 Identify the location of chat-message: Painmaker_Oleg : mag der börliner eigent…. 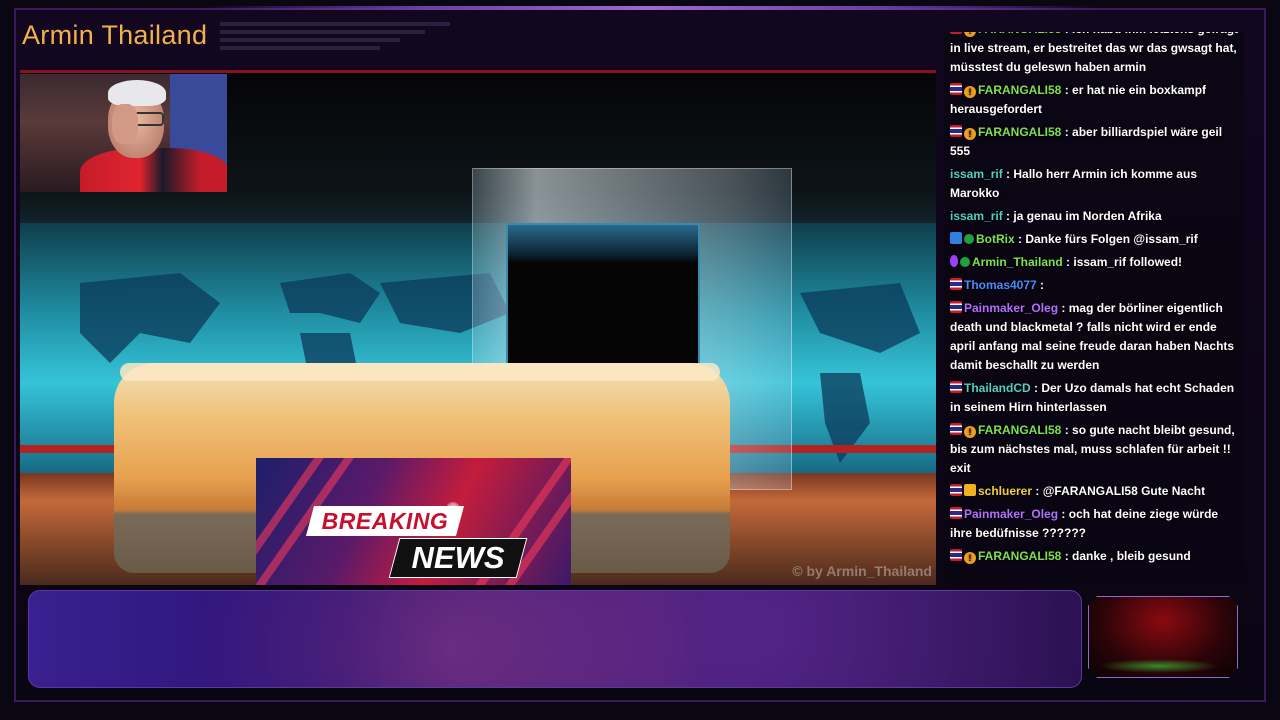
(1095, 337).